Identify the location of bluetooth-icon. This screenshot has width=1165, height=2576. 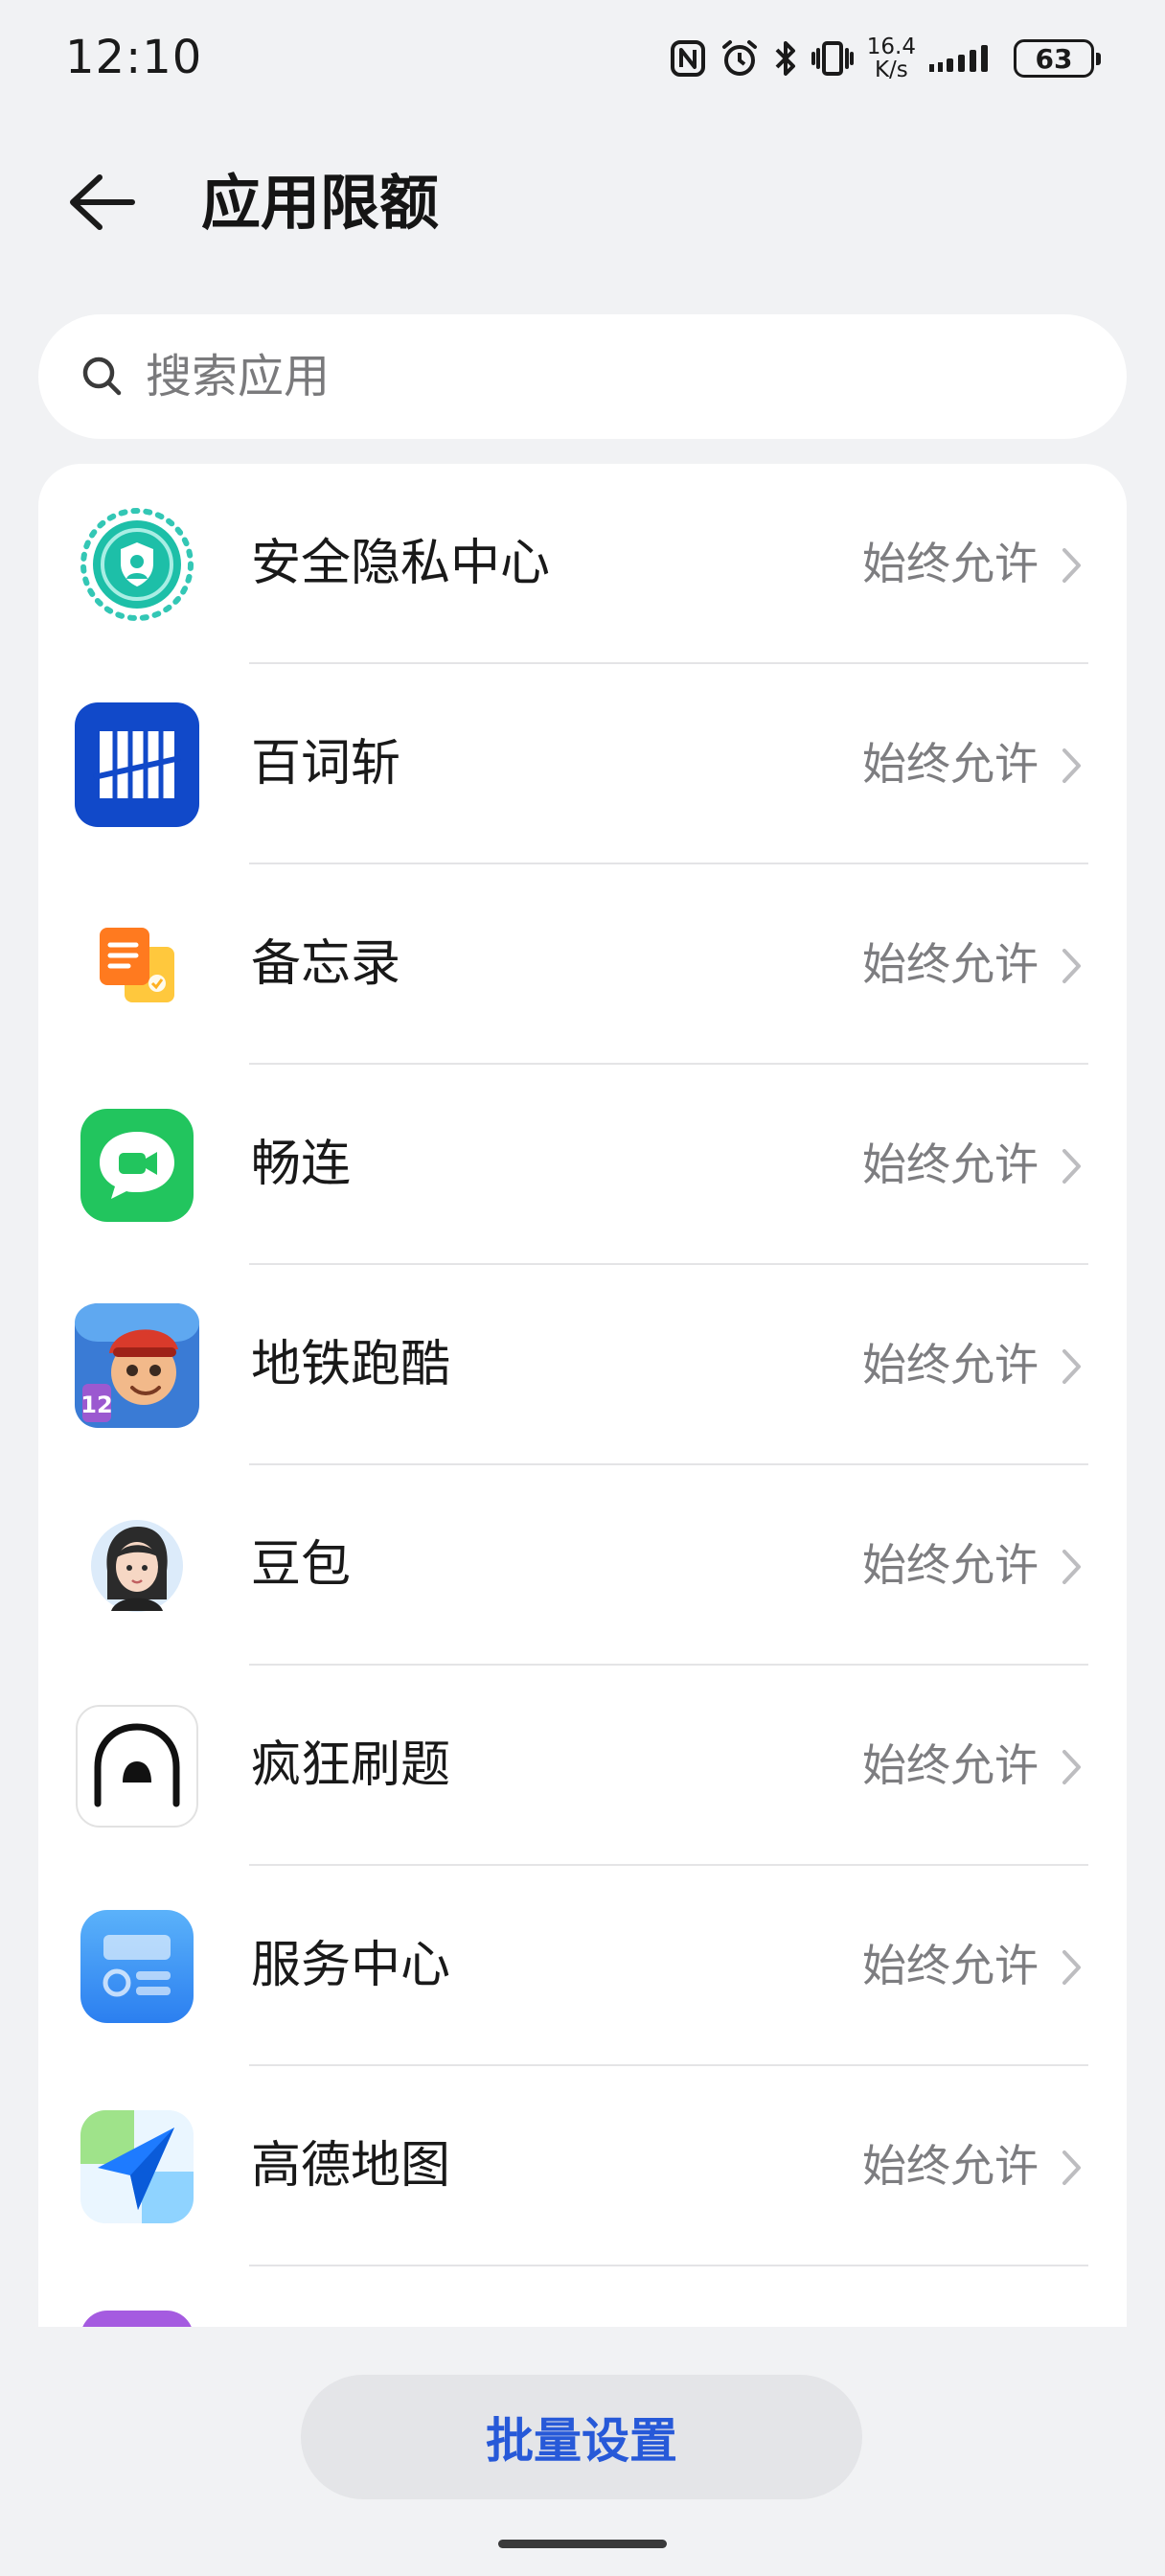
(786, 58).